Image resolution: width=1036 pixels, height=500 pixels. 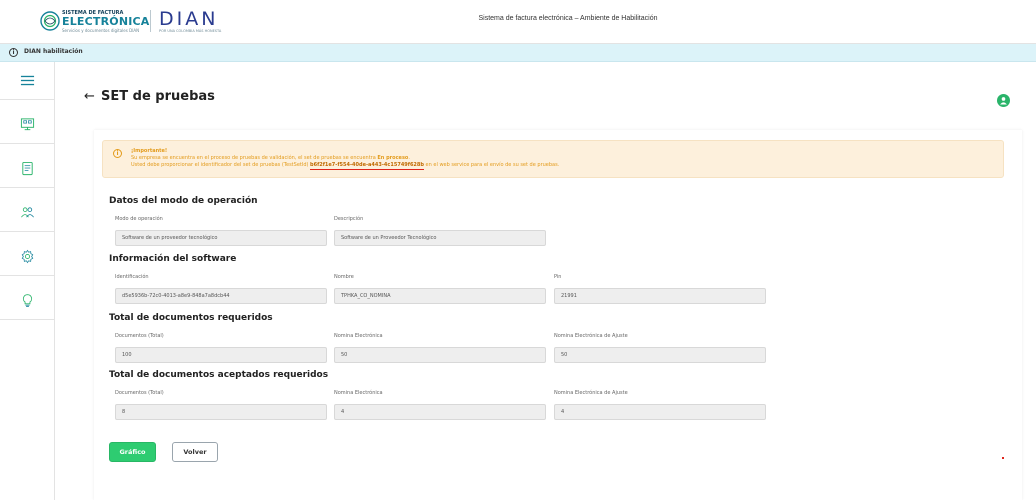 What do you see at coordinates (660, 296) in the screenshot?
I see `pin-field: 21991` at bounding box center [660, 296].